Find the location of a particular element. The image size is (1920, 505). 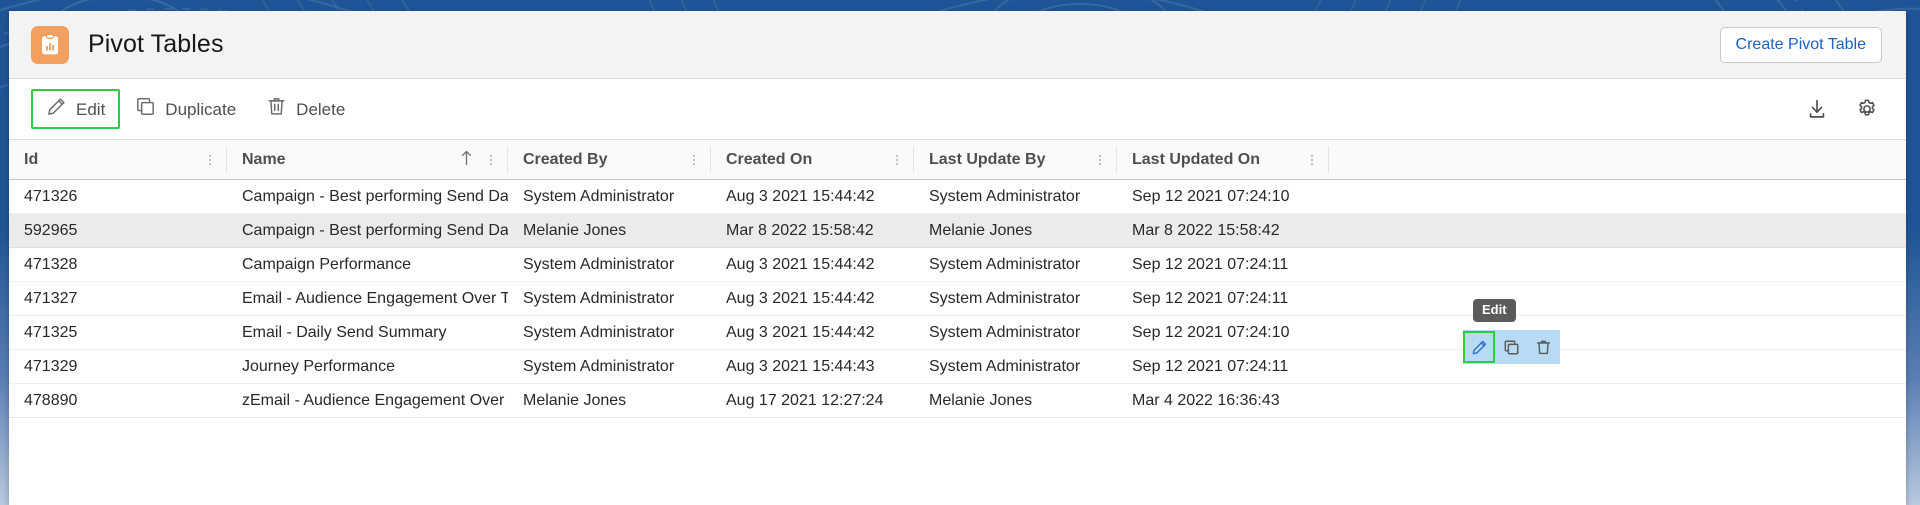

column-header-id: Id is located at coordinates (118, 159).